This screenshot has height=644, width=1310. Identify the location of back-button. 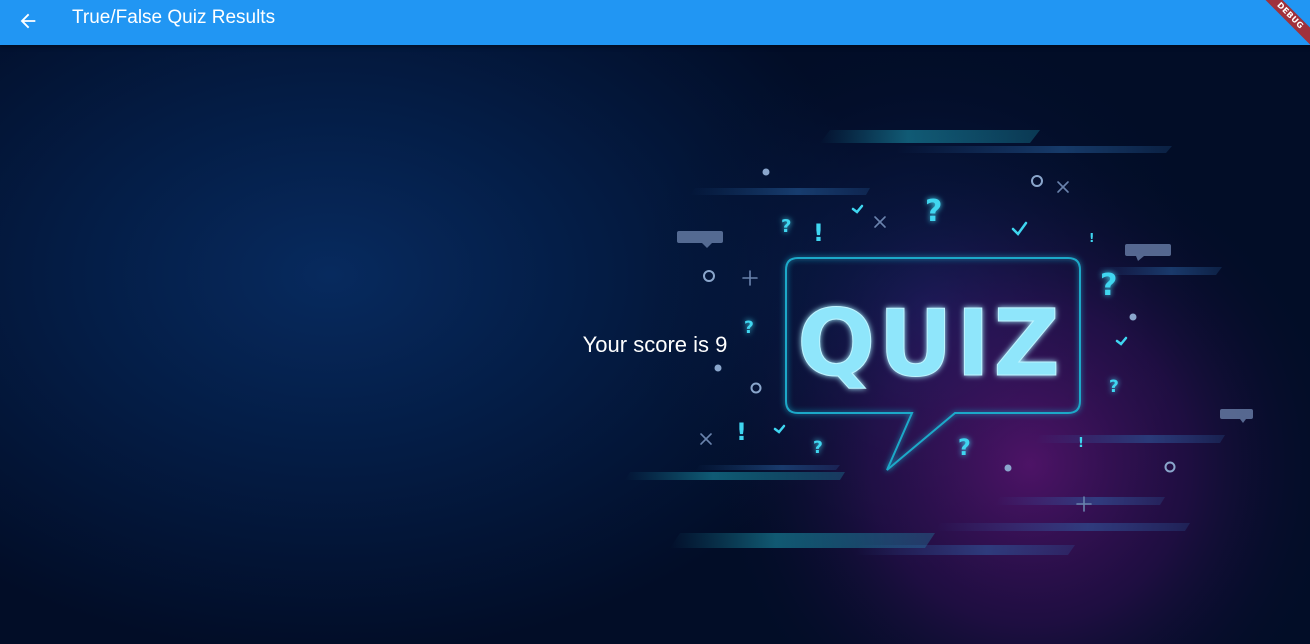
(28, 21).